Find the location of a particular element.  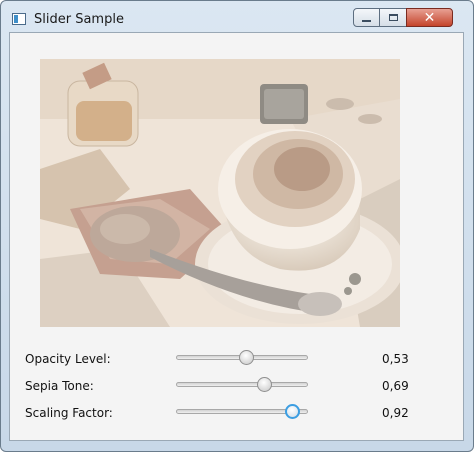

maximize-button is located at coordinates (393, 17).